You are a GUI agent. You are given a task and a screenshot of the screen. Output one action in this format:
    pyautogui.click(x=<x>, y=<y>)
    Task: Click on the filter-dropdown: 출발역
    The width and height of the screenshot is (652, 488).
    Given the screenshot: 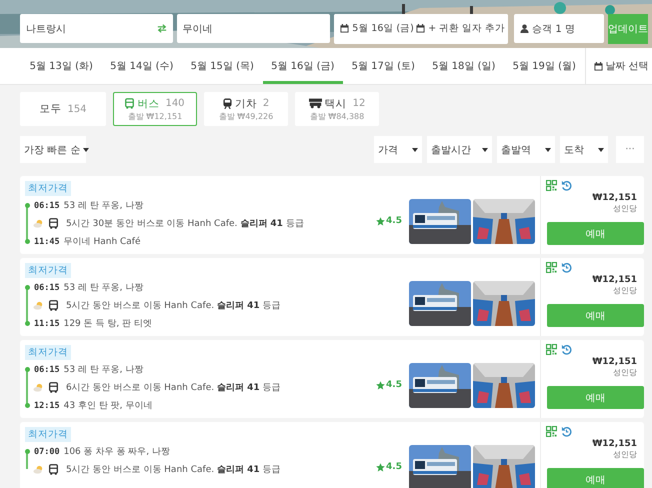 What is the action you would take?
    pyautogui.click(x=526, y=149)
    